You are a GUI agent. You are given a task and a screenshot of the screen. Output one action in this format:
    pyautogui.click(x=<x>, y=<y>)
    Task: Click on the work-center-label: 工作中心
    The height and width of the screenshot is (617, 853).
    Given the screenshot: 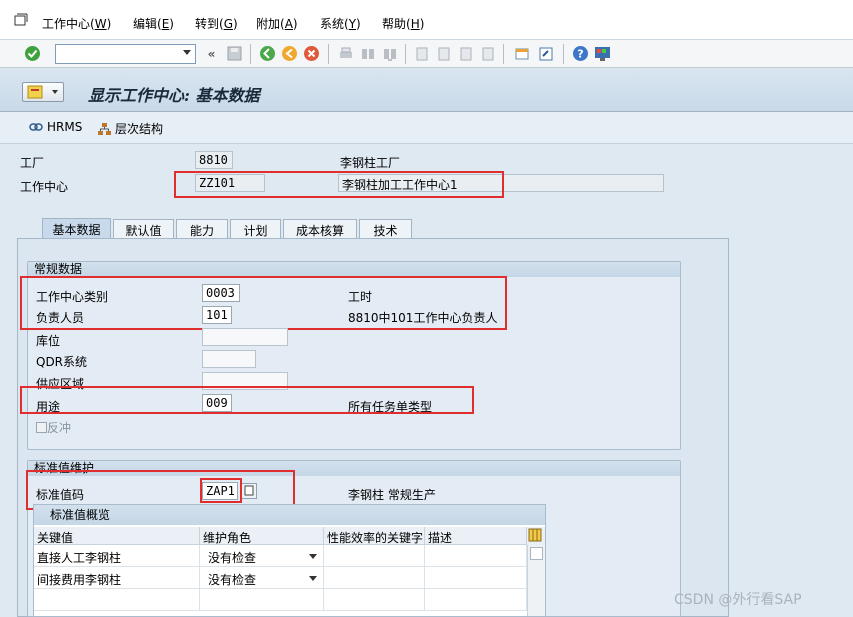 What is the action you would take?
    pyautogui.click(x=44, y=187)
    